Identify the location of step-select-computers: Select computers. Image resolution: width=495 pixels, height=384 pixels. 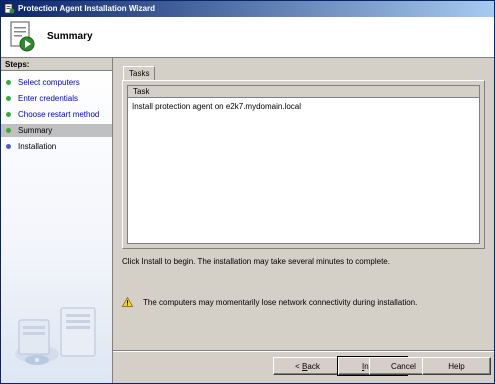
(56, 82).